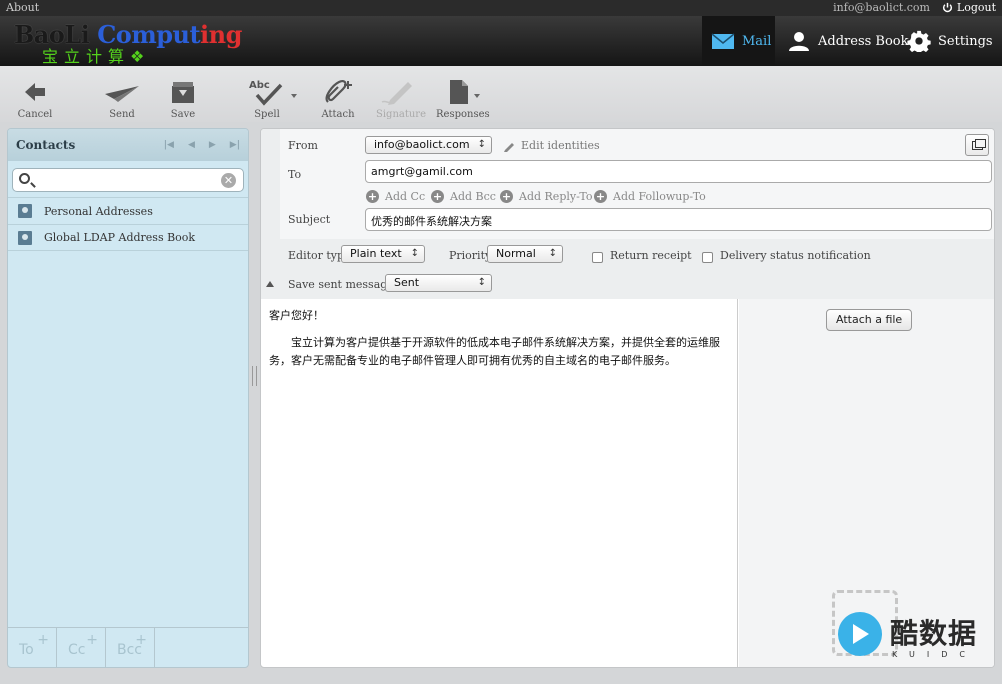 The width and height of the screenshot is (1002, 684). What do you see at coordinates (428, 145) in the screenshot?
I see `from-select: info@baolict.com` at bounding box center [428, 145].